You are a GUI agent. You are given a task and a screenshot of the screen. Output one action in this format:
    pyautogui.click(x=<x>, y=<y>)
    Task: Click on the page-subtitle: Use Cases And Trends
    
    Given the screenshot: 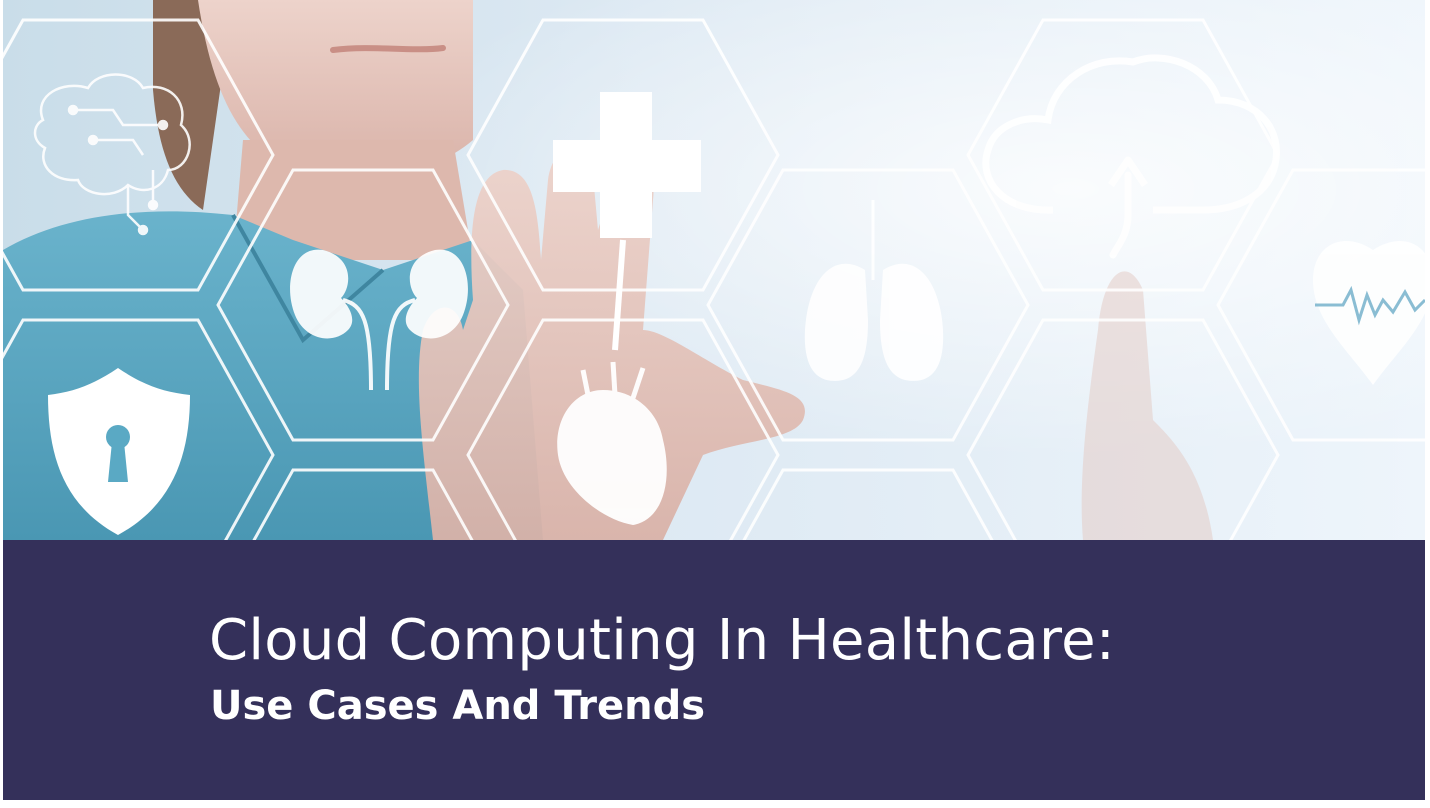 What is the action you would take?
    pyautogui.click(x=458, y=706)
    